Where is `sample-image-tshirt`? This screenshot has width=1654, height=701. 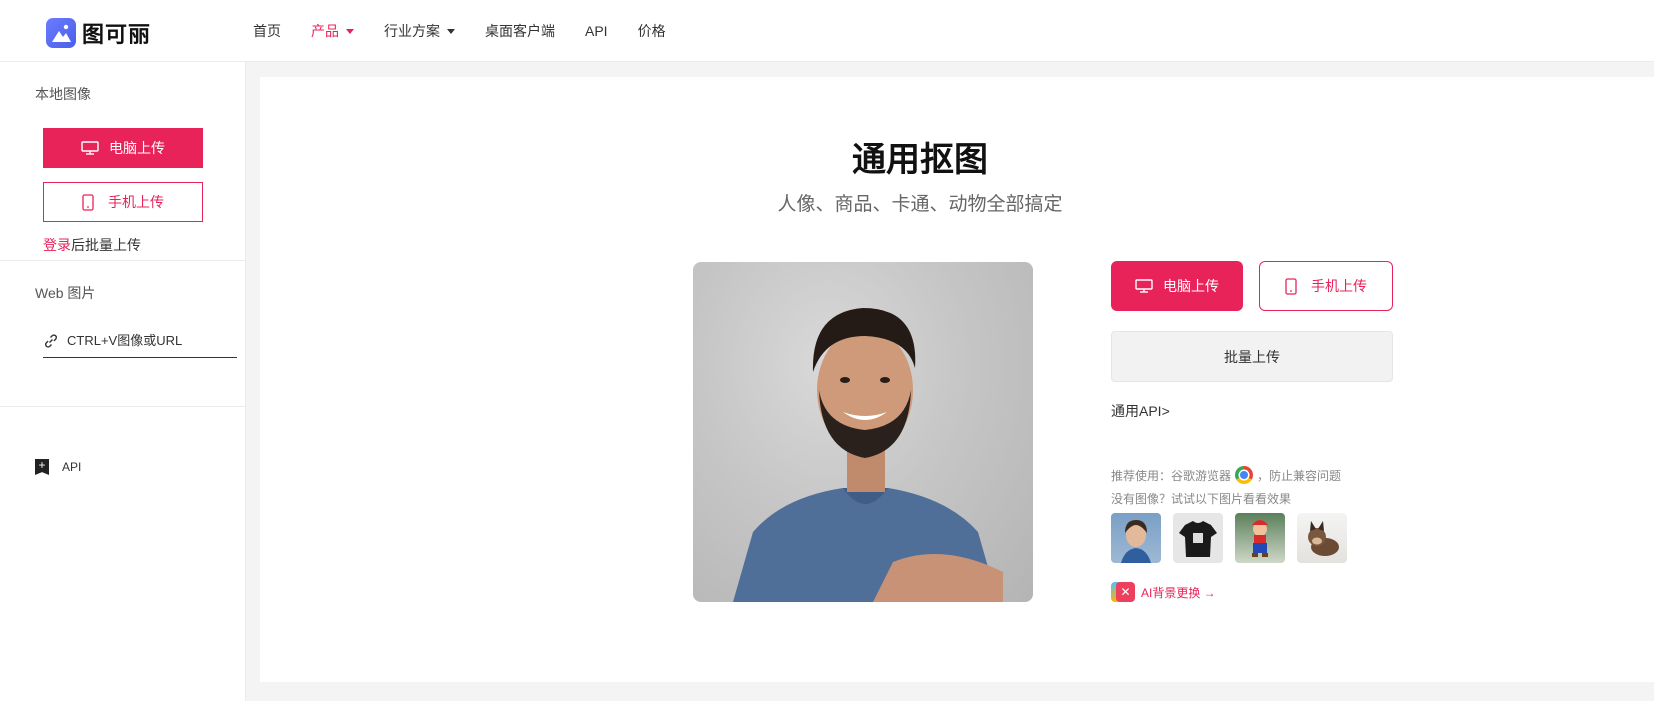
sample-image-tshirt is located at coordinates (1198, 538).